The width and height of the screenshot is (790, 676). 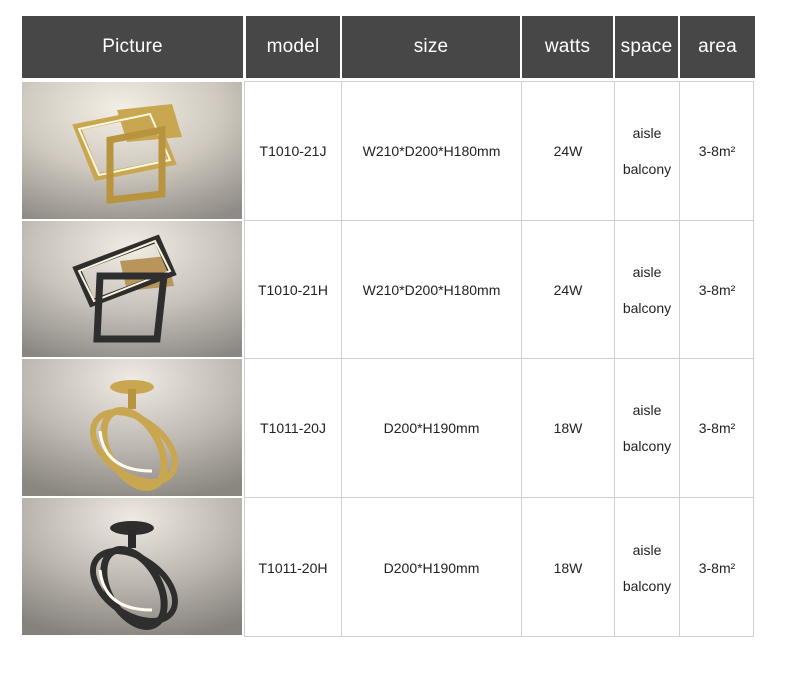 I want to click on model-cell: T1010-21J, so click(x=293, y=151).